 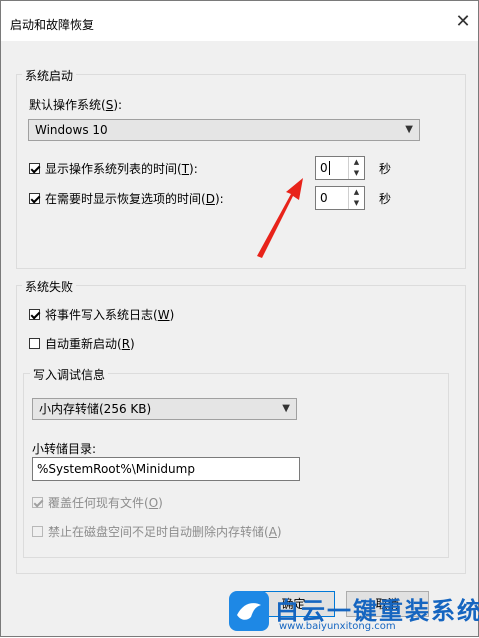 I want to click on disable-auto-delete-checkbox: 禁止在磁盘空间不足时自动删除内存转储(A), so click(x=157, y=531).